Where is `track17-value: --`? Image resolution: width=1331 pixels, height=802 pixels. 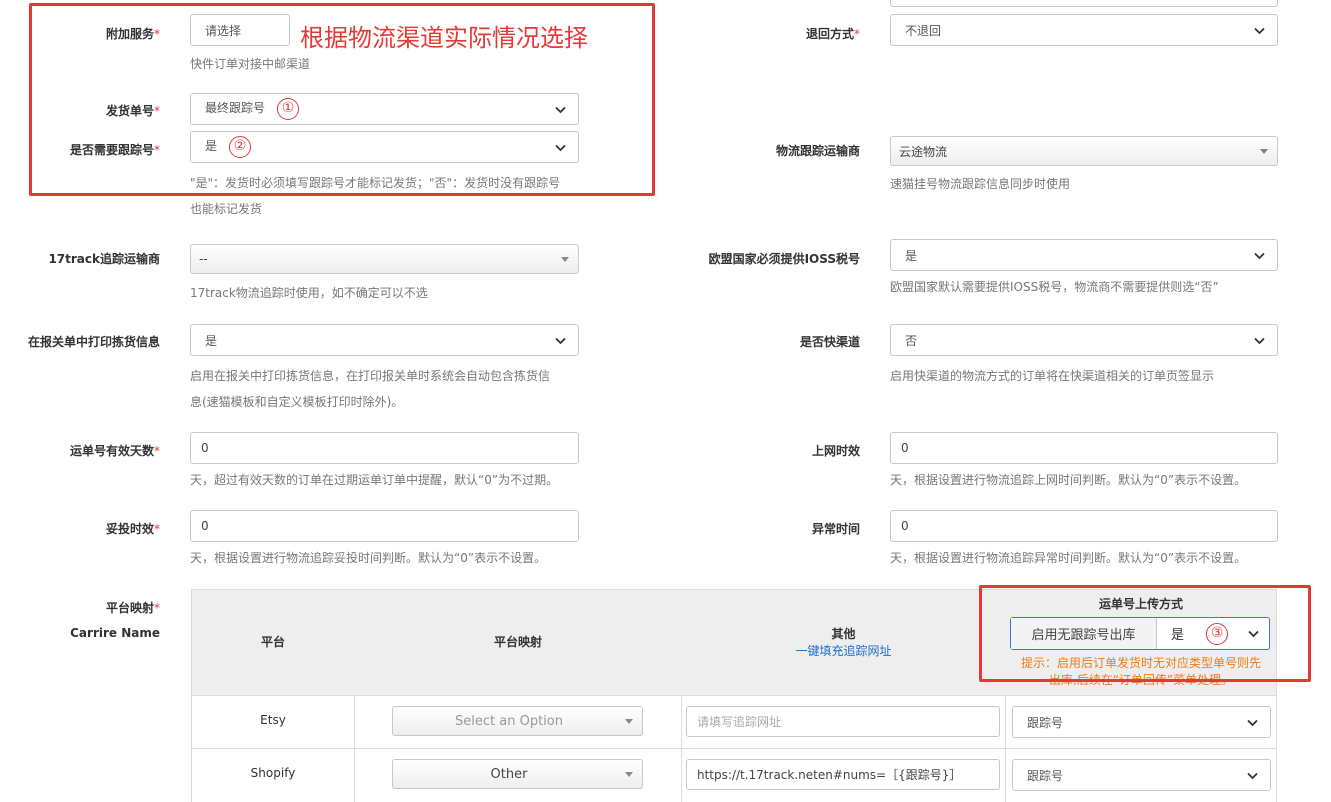 track17-value: -- is located at coordinates (203, 259).